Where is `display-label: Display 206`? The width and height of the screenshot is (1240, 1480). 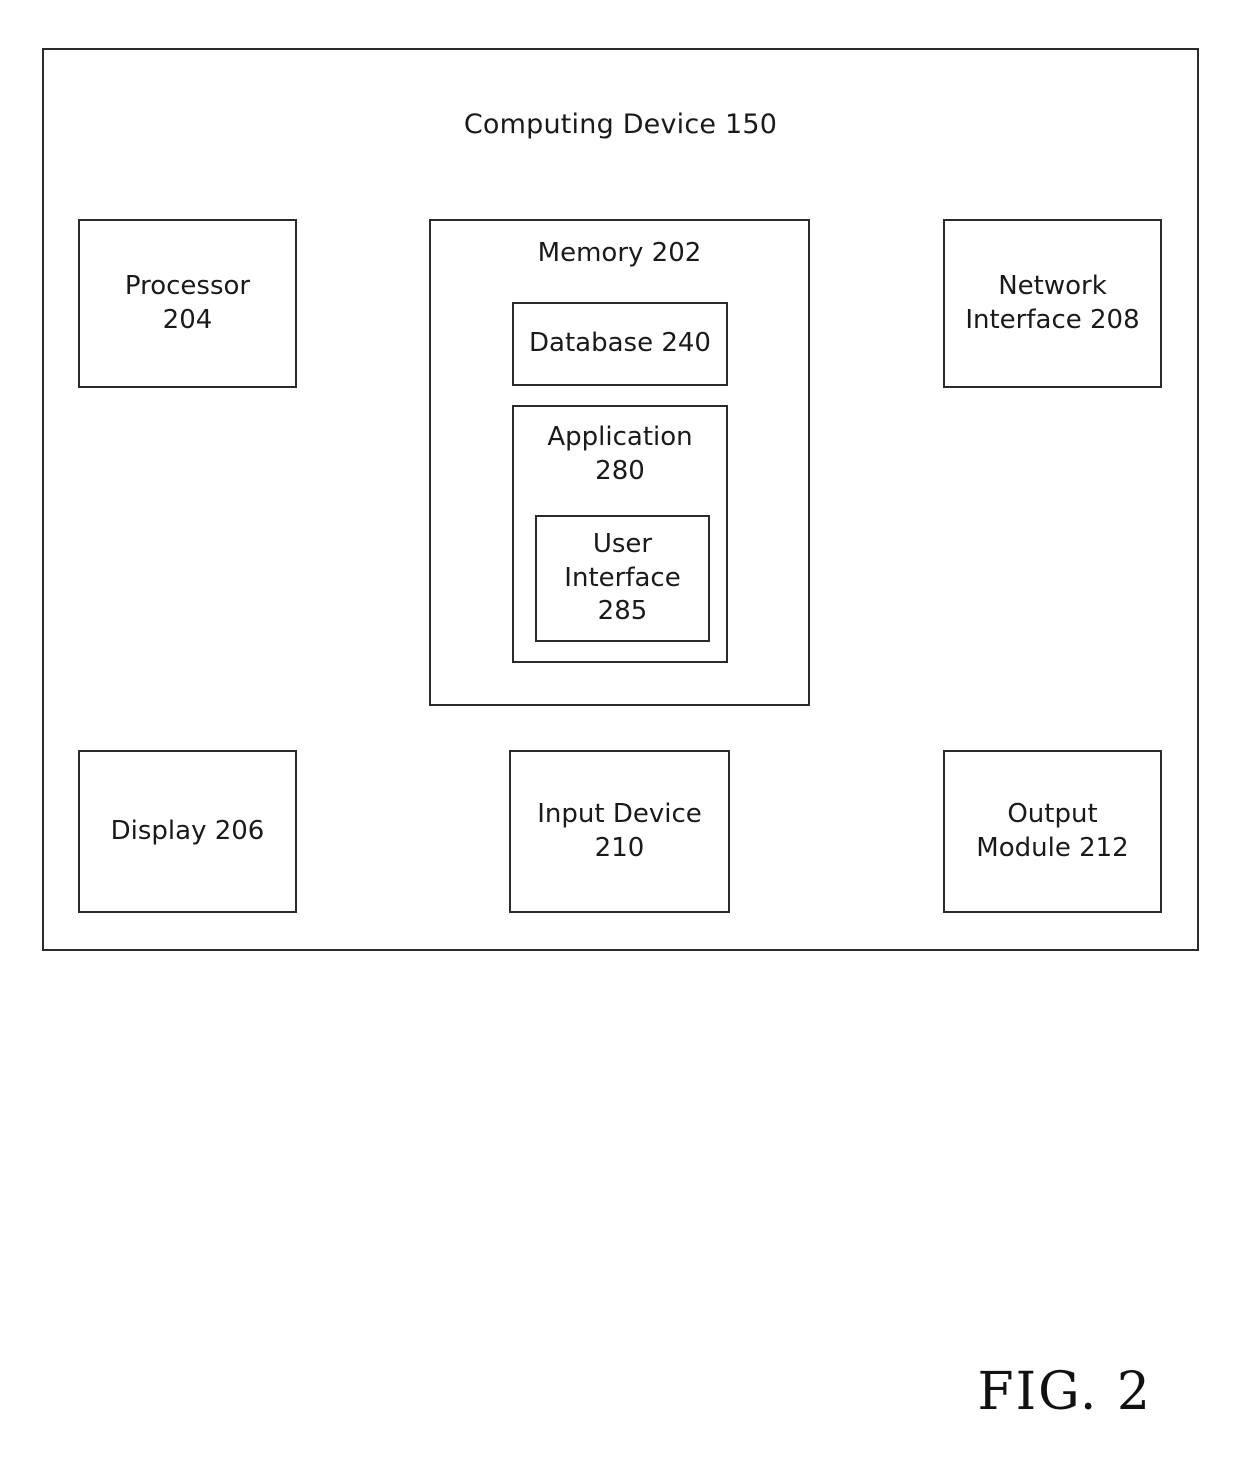
display-label: Display 206 is located at coordinates (187, 830).